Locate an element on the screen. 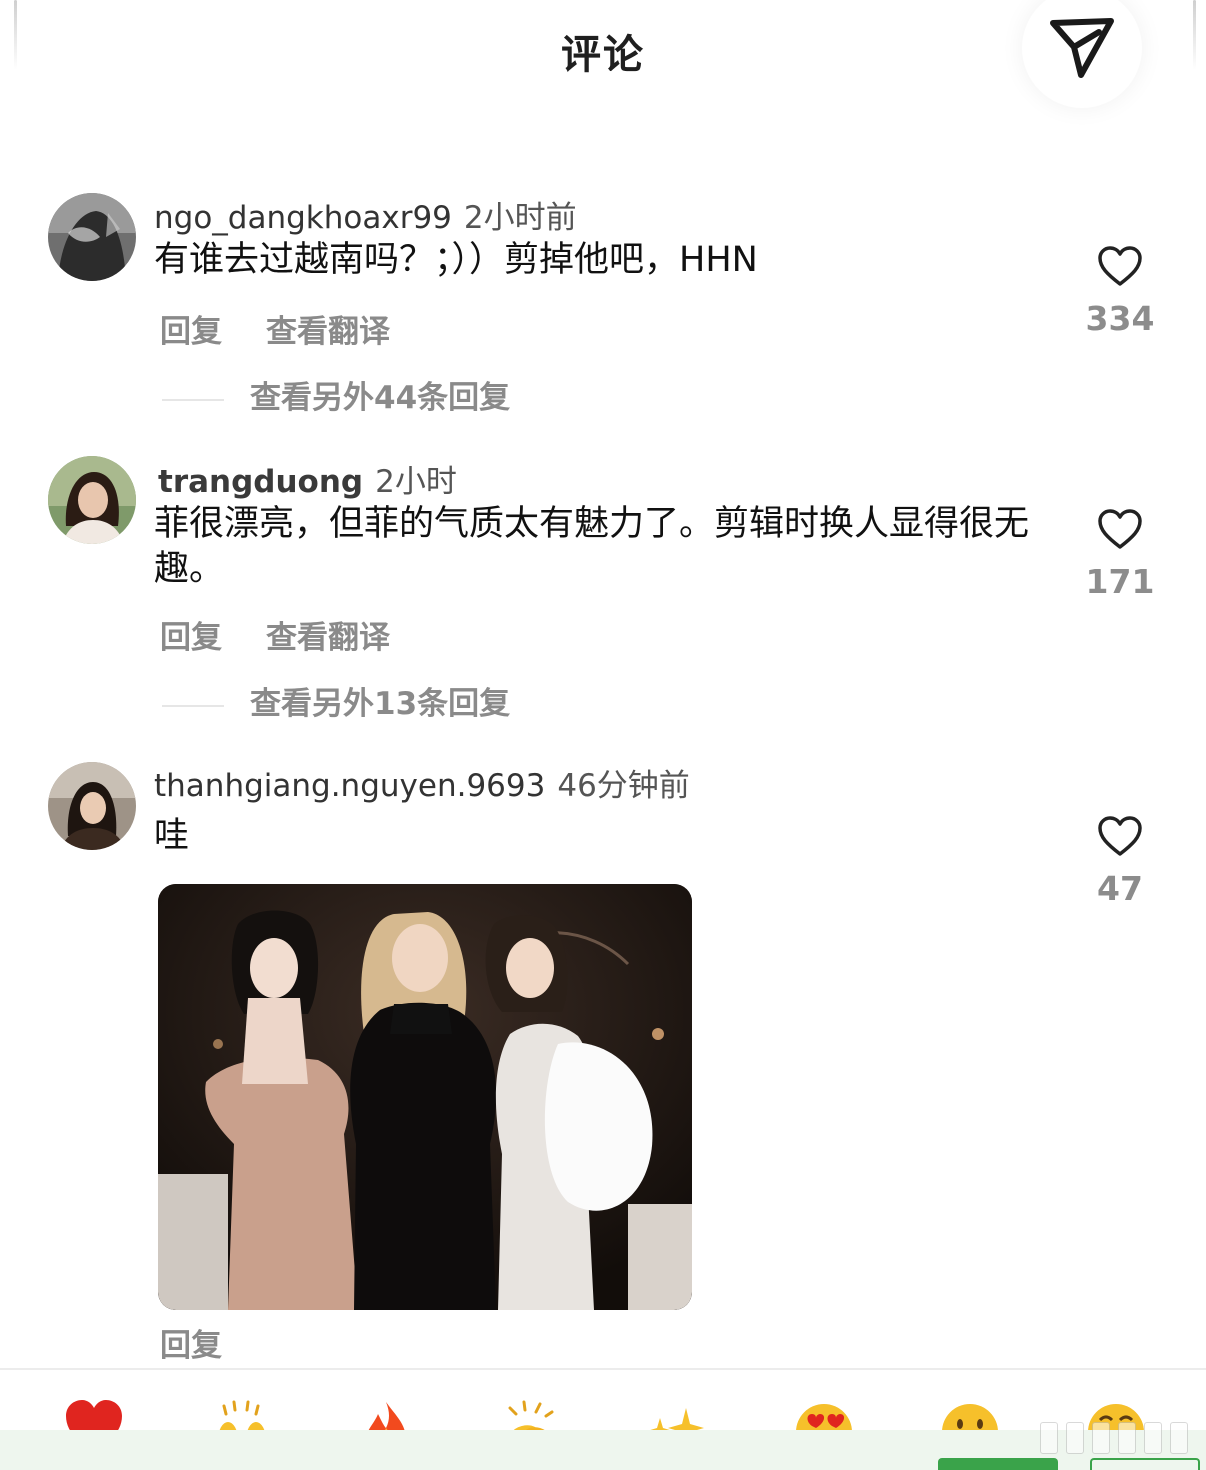 The height and width of the screenshot is (1470, 1206). comment-meta: ngo_dangkhoaxr99 2小时前 is located at coordinates (365, 214).